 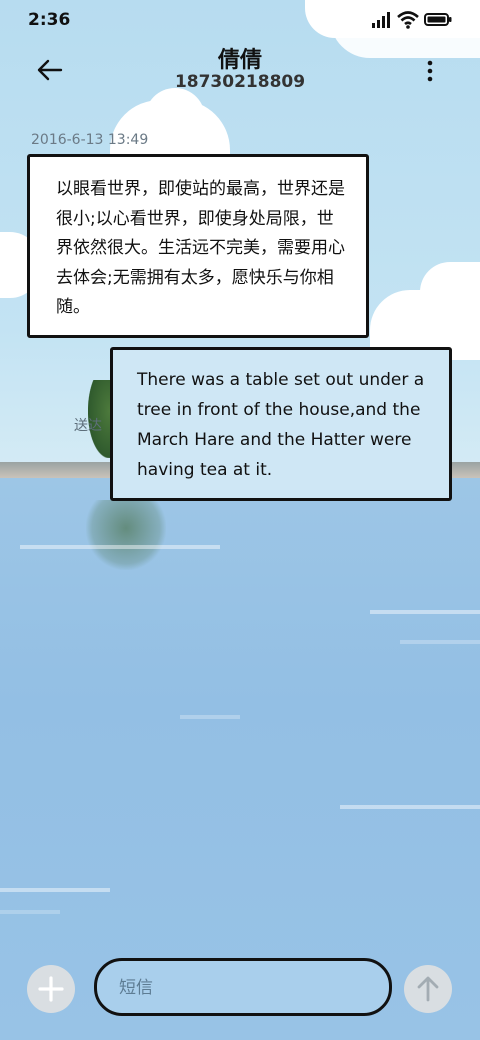 I want to click on add-attachment-button, so click(x=51, y=989).